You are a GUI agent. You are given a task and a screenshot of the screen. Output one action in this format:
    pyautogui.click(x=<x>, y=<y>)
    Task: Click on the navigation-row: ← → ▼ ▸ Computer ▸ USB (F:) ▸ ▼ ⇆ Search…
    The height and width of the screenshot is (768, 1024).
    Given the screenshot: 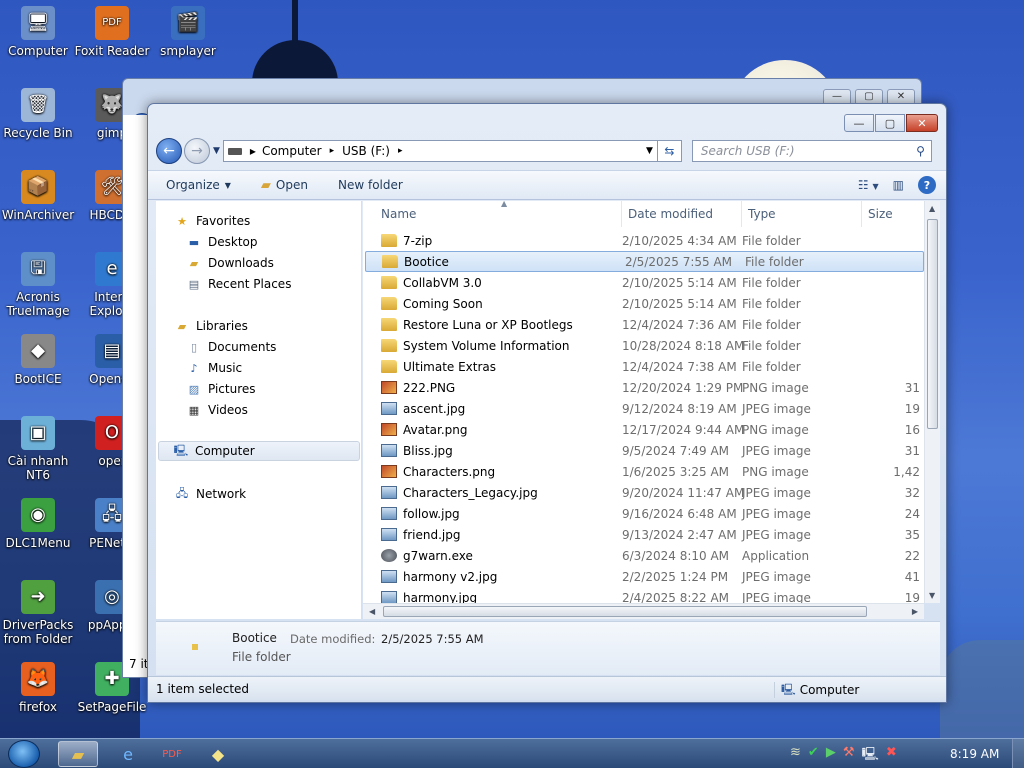 What is the action you would take?
    pyautogui.click(x=547, y=151)
    